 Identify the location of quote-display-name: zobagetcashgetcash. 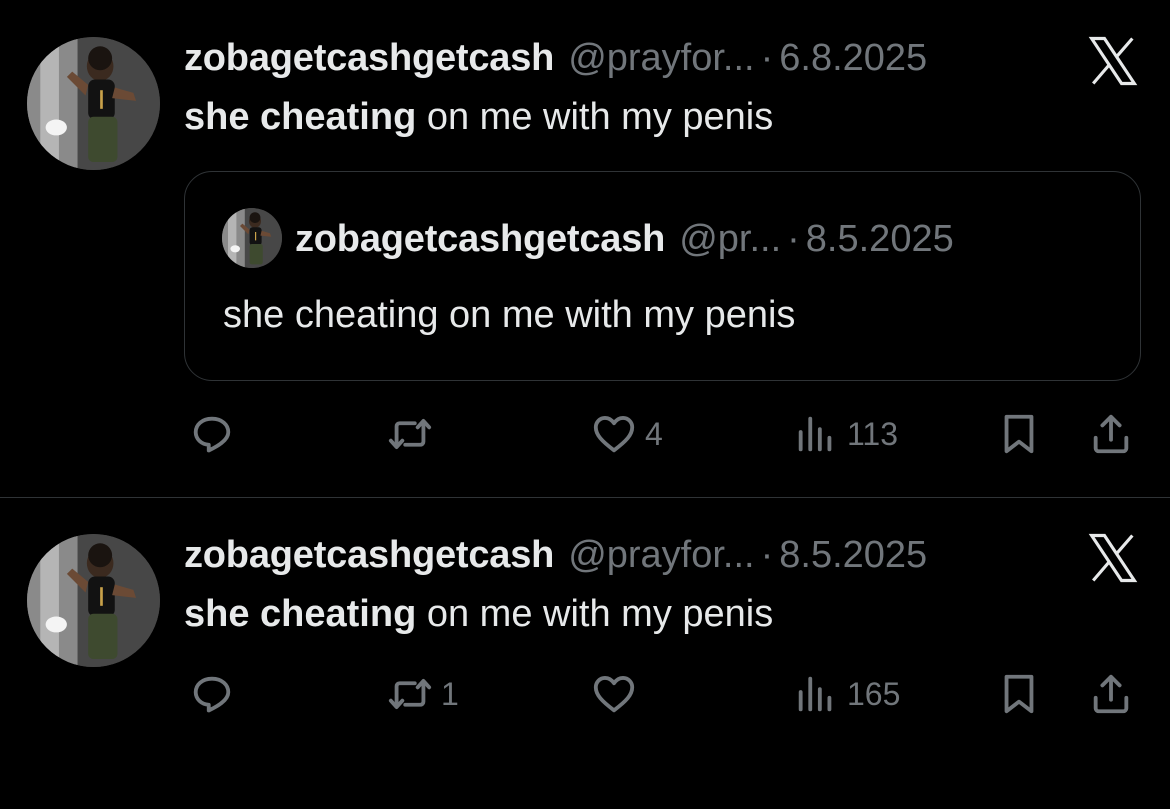
(480, 239).